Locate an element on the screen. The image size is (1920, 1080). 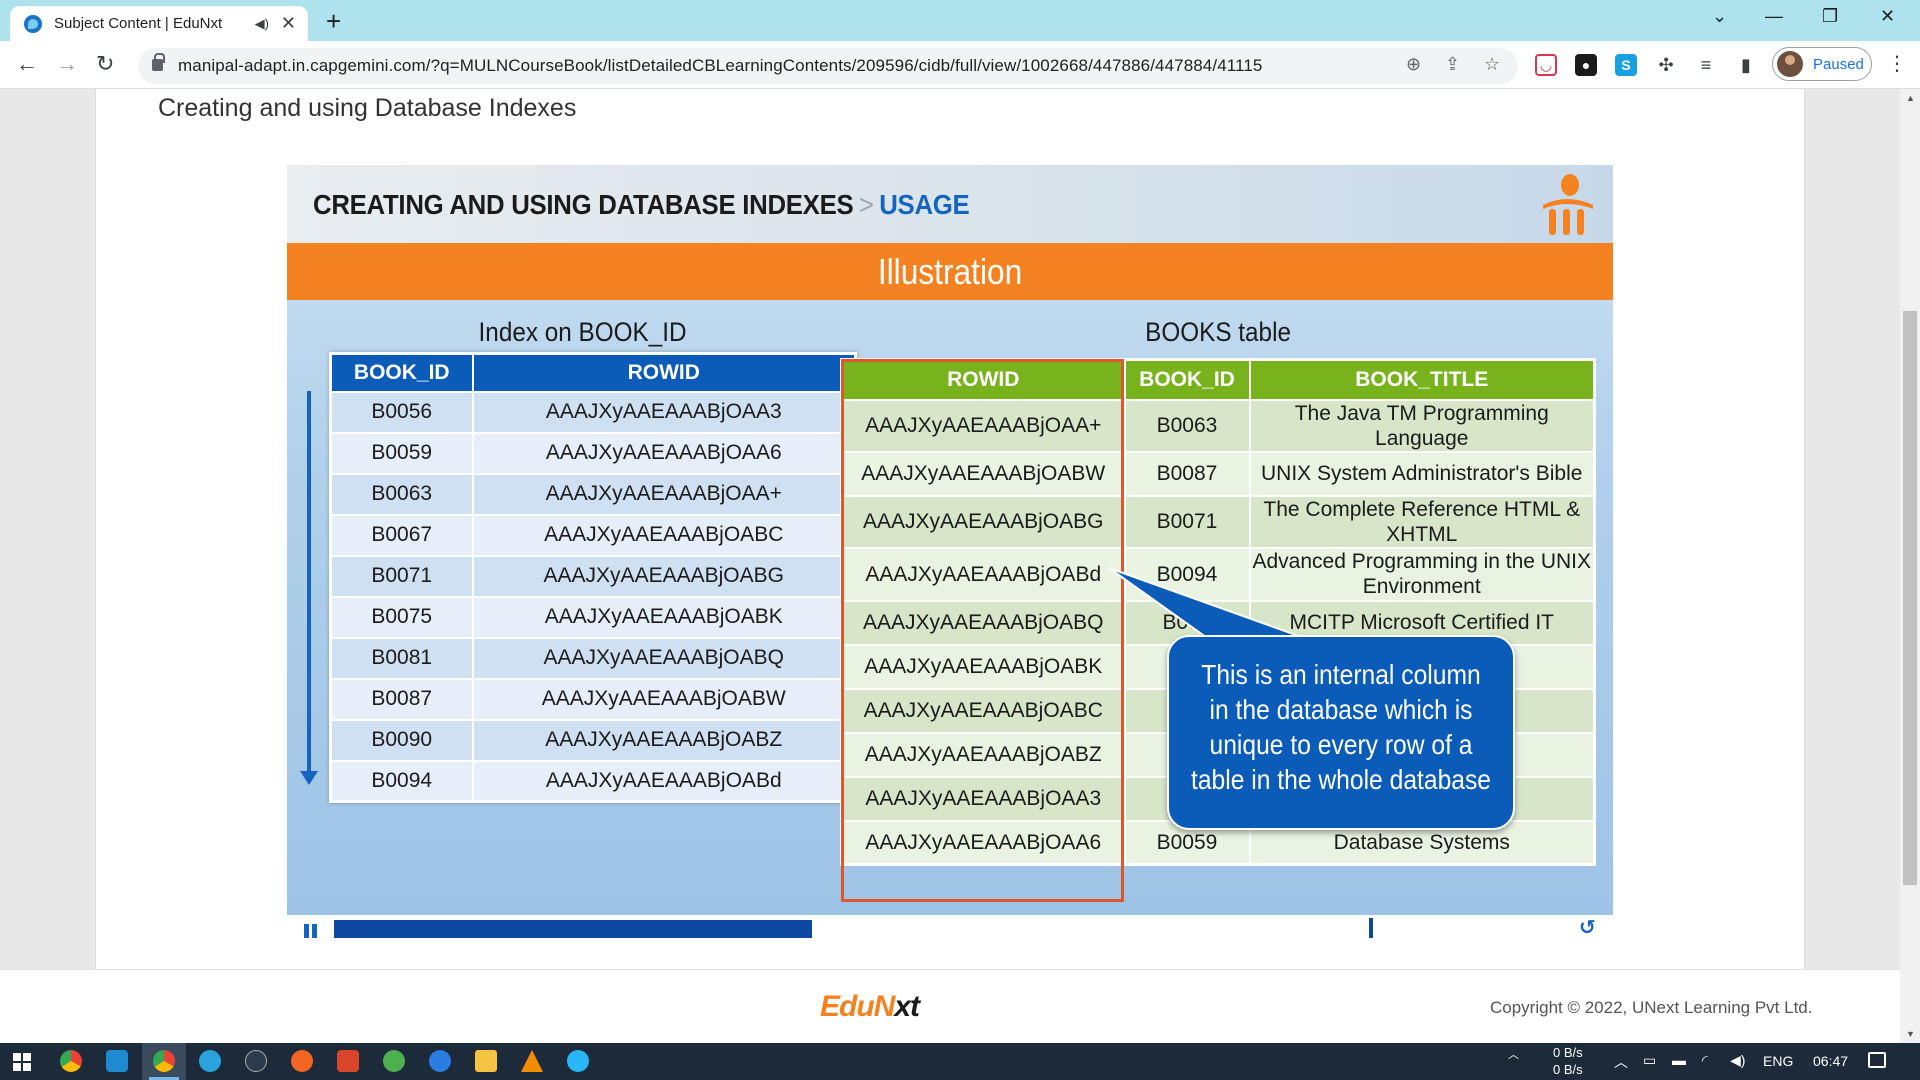
restore-icon: ❐ is located at coordinates (1830, 16).